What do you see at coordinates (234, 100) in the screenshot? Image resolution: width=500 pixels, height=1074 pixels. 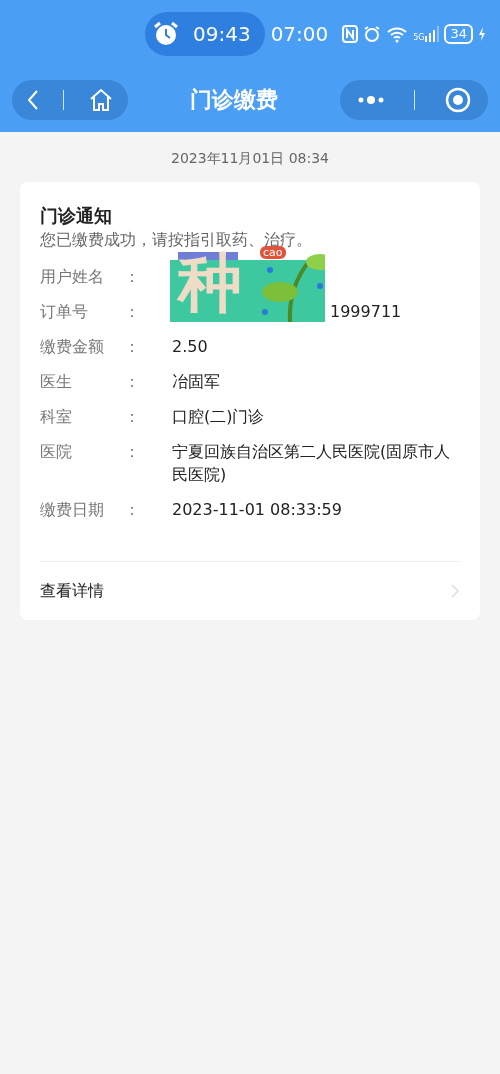 I see `page-title: 门诊缴费` at bounding box center [234, 100].